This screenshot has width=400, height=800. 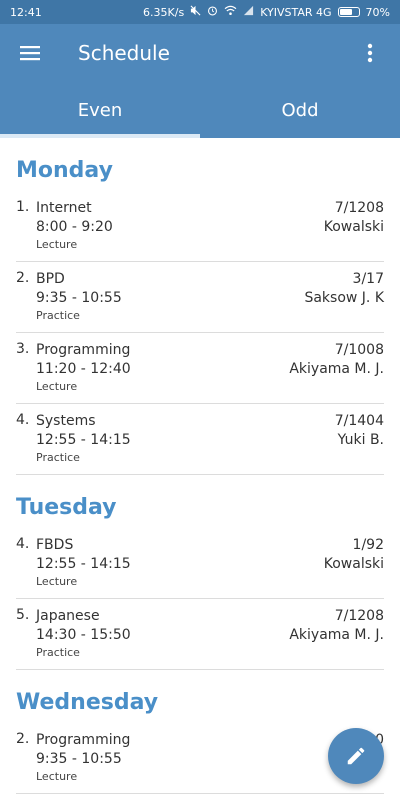 What do you see at coordinates (300, 110) in the screenshot?
I see `tab-odd: Odd` at bounding box center [300, 110].